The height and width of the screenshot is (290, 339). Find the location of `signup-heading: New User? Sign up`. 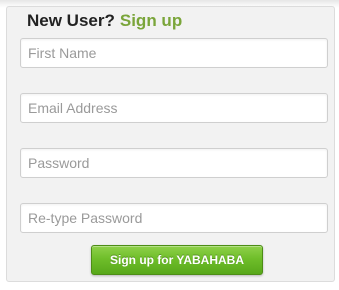

signup-heading: New User? Sign up is located at coordinates (104, 21).